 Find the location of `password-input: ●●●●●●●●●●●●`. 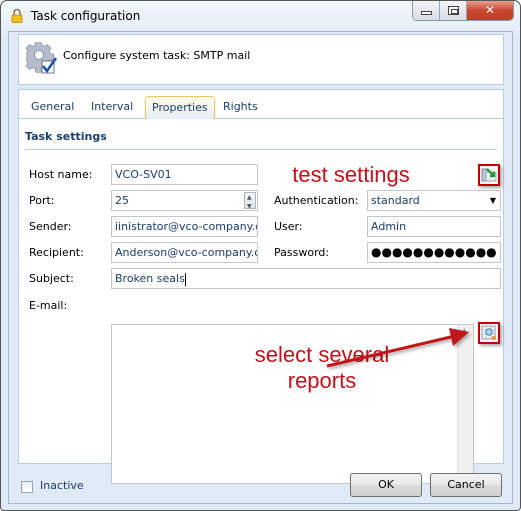

password-input: ●●●●●●●●●●●● is located at coordinates (434, 252).